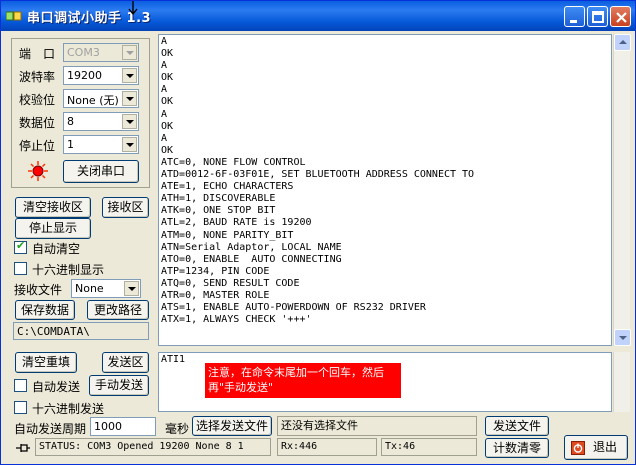 This screenshot has width=636, height=465. What do you see at coordinates (622, 190) in the screenshot?
I see `receive-scrollbar` at bounding box center [622, 190].